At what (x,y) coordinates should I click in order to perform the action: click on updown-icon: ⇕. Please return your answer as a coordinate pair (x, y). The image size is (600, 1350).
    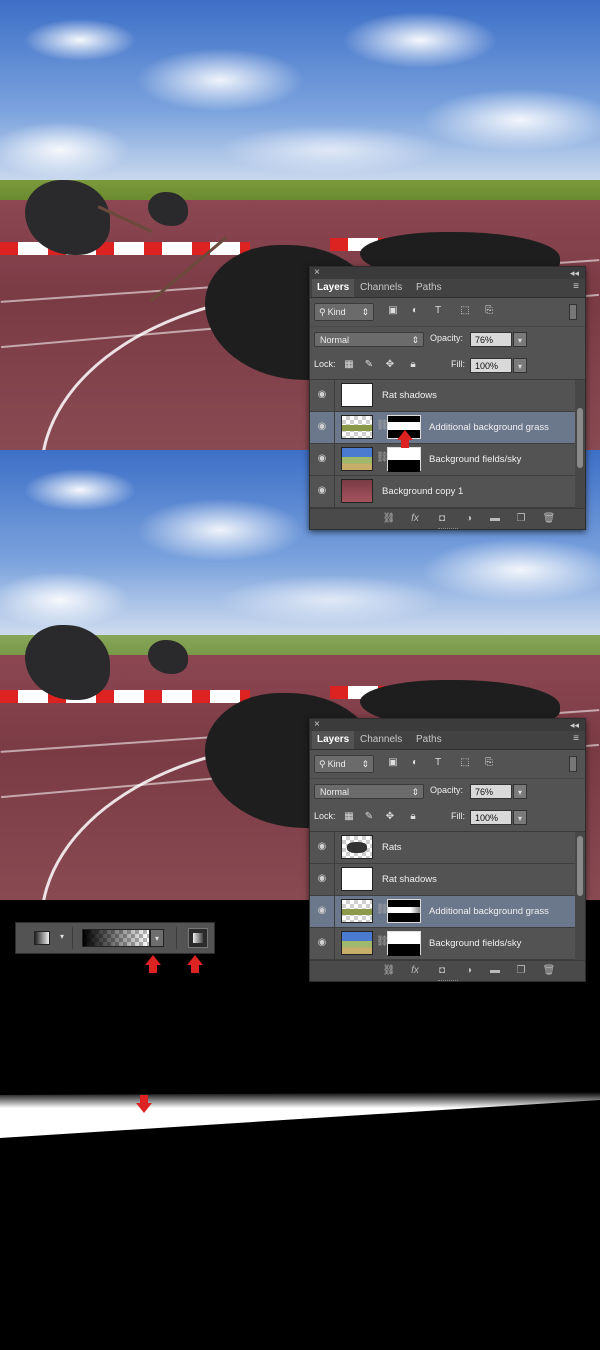
    Looking at the image, I should click on (415, 792).